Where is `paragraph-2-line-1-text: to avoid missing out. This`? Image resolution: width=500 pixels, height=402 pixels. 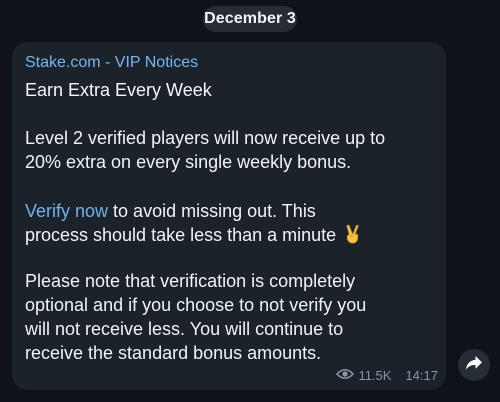
paragraph-2-line-1-text: to avoid missing out. This is located at coordinates (212, 211).